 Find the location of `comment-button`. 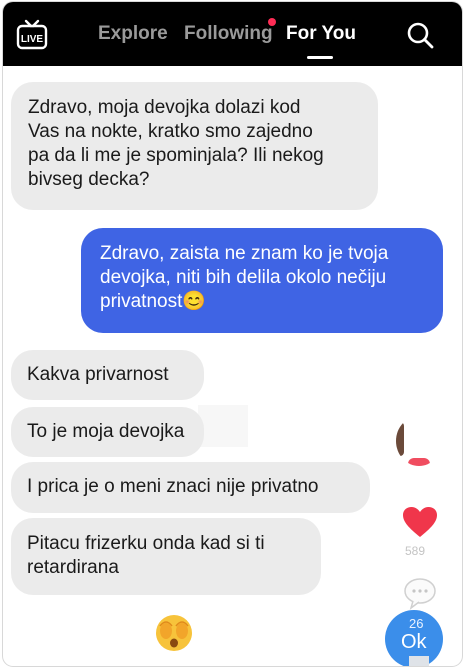

comment-button is located at coordinates (420, 593).